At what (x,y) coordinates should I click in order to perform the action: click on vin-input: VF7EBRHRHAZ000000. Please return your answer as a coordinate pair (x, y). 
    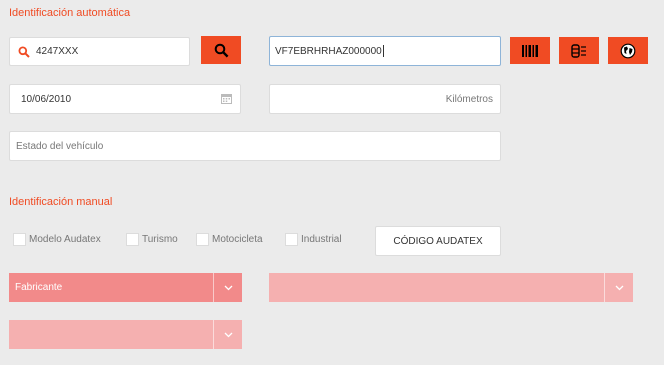
    Looking at the image, I should click on (385, 51).